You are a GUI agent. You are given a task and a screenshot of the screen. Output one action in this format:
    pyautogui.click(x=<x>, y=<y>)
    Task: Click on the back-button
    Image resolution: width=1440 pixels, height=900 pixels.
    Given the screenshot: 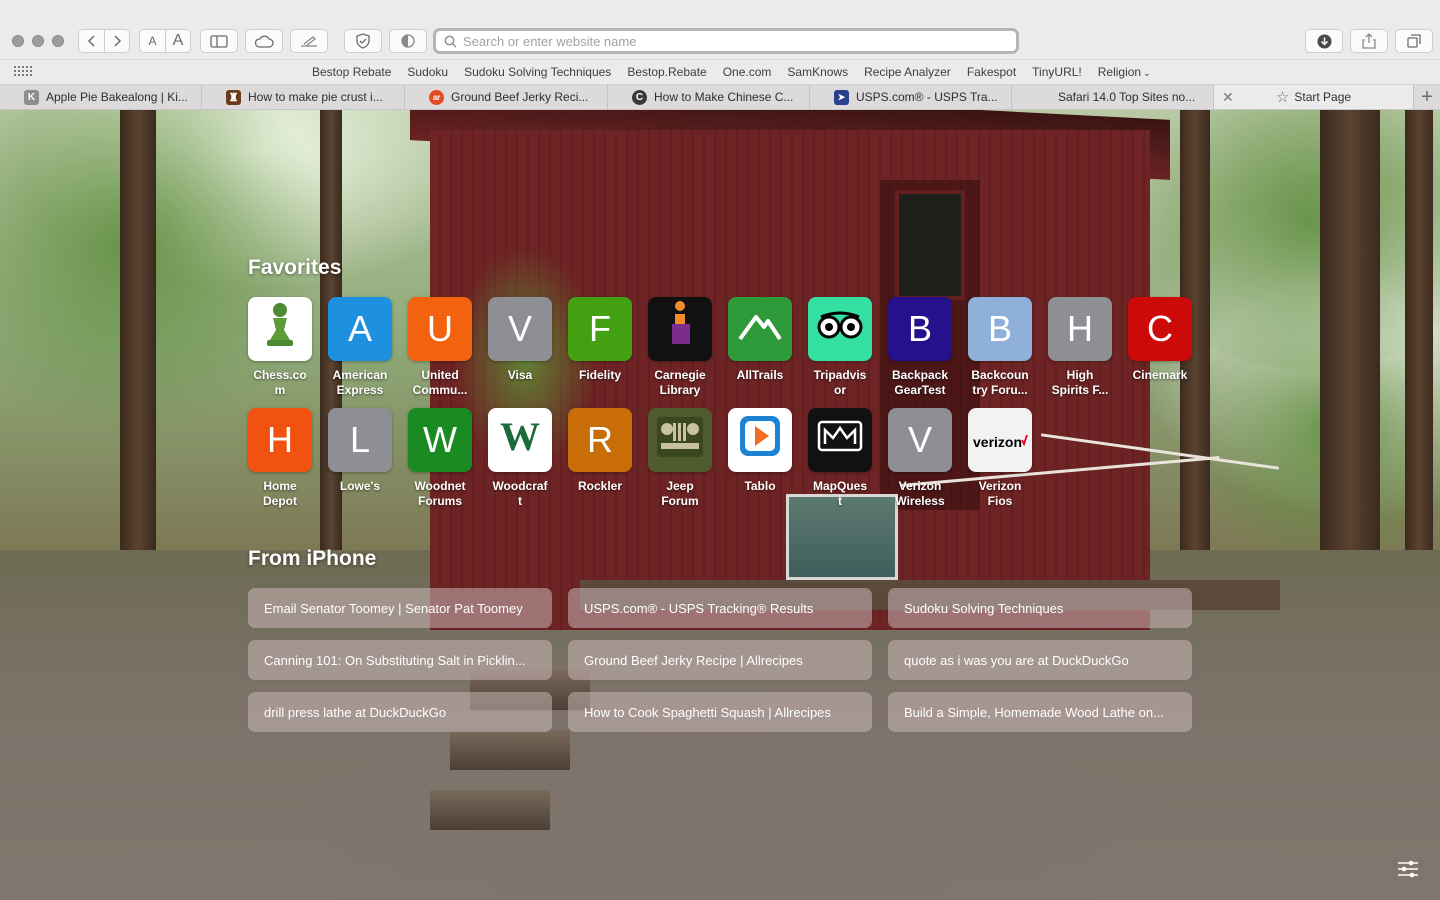 What is the action you would take?
    pyautogui.click(x=91, y=41)
    